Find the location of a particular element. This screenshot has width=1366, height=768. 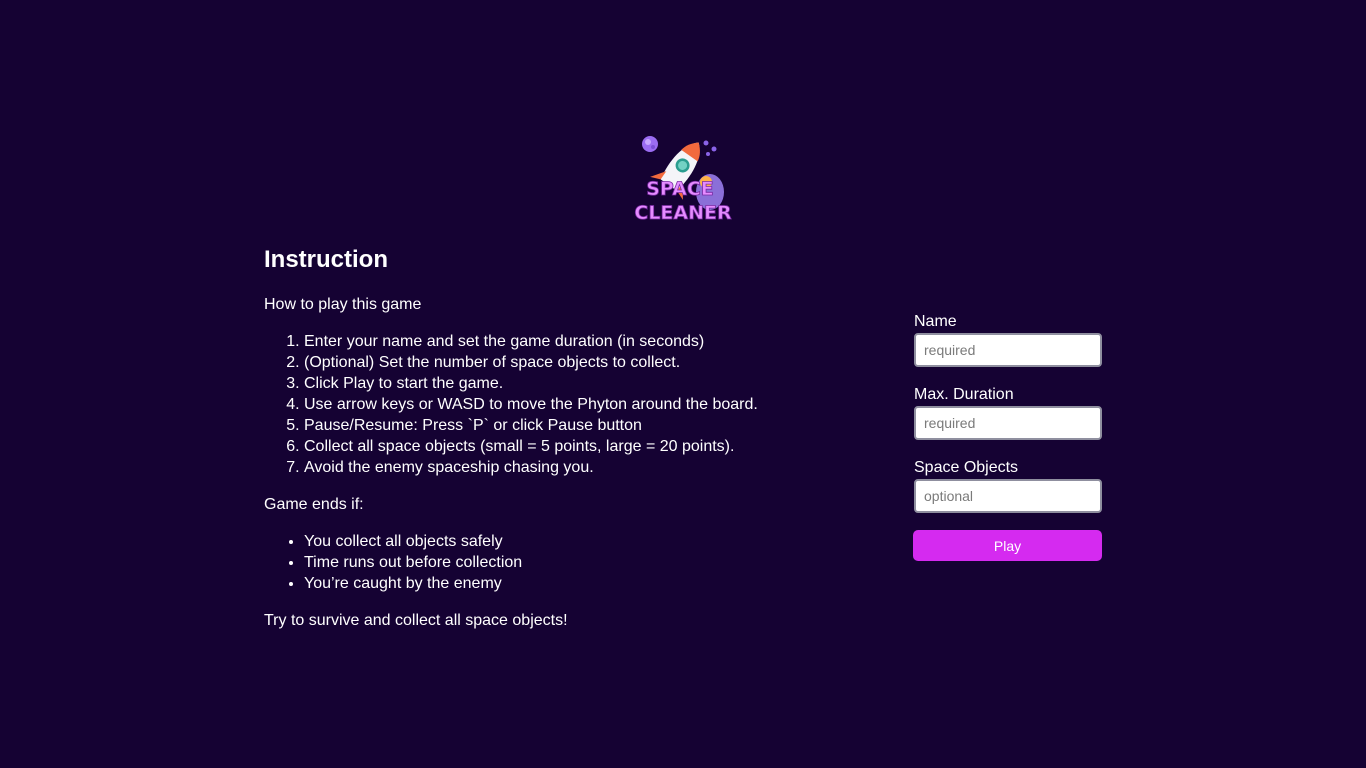

objects-field-group: Space Objects is located at coordinates (1008, 485).